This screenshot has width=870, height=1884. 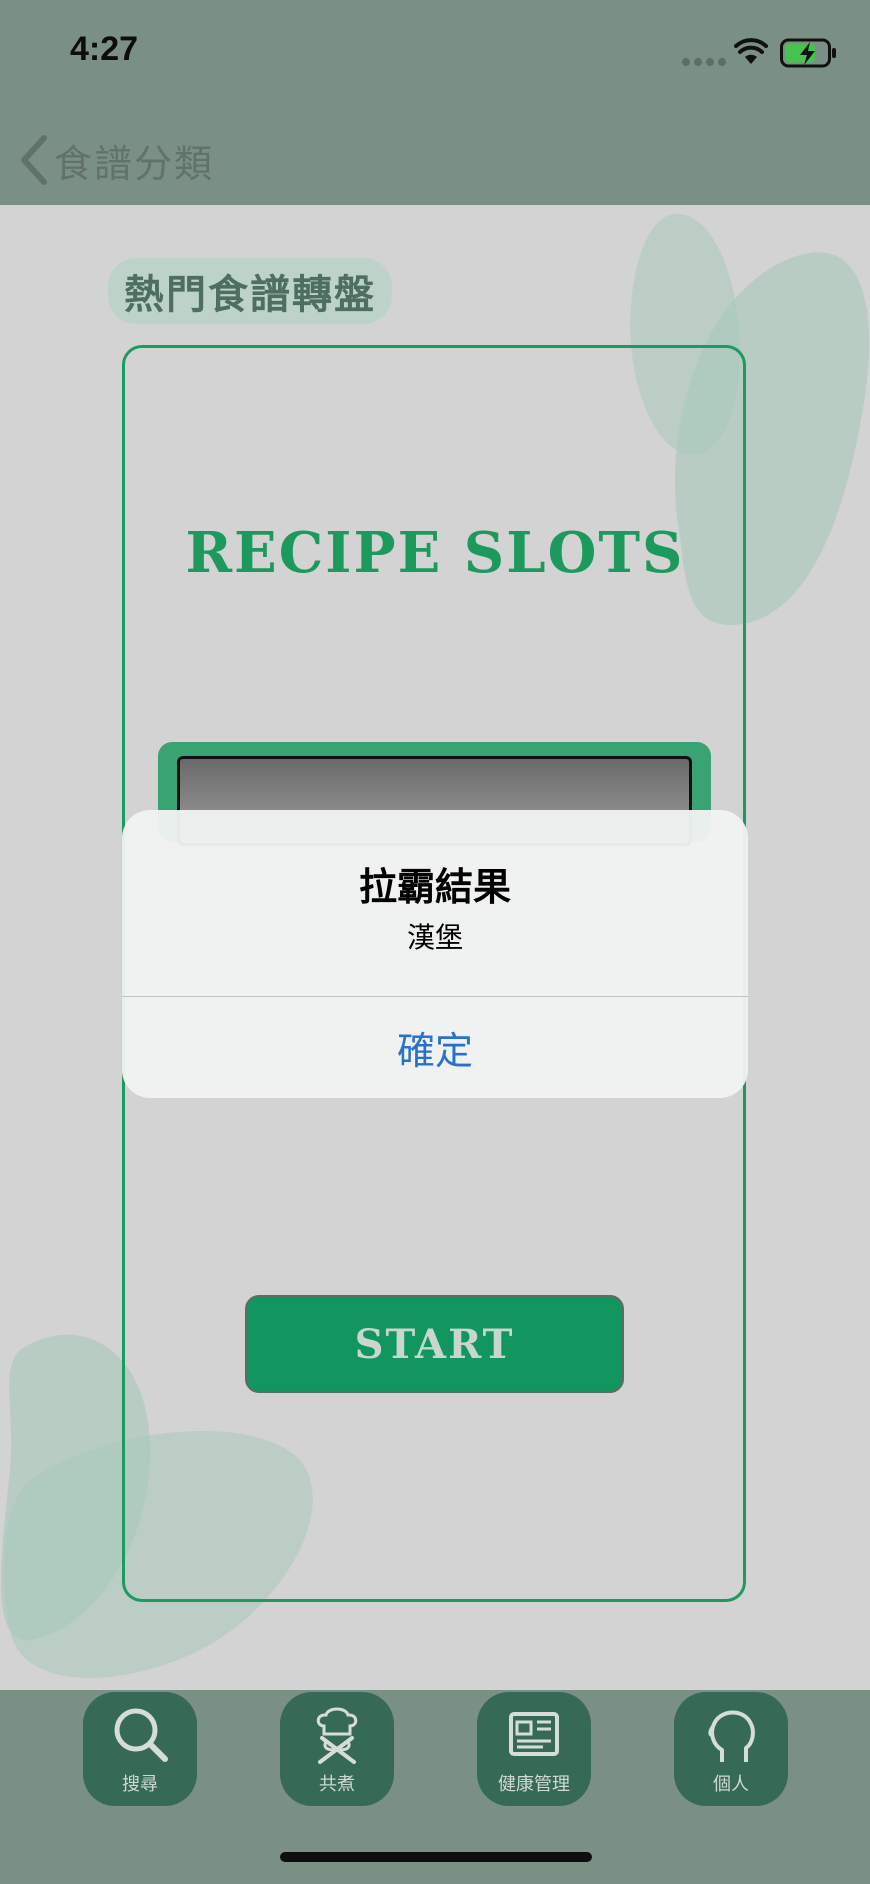 What do you see at coordinates (731, 1736) in the screenshot?
I see `head-profile-icon` at bounding box center [731, 1736].